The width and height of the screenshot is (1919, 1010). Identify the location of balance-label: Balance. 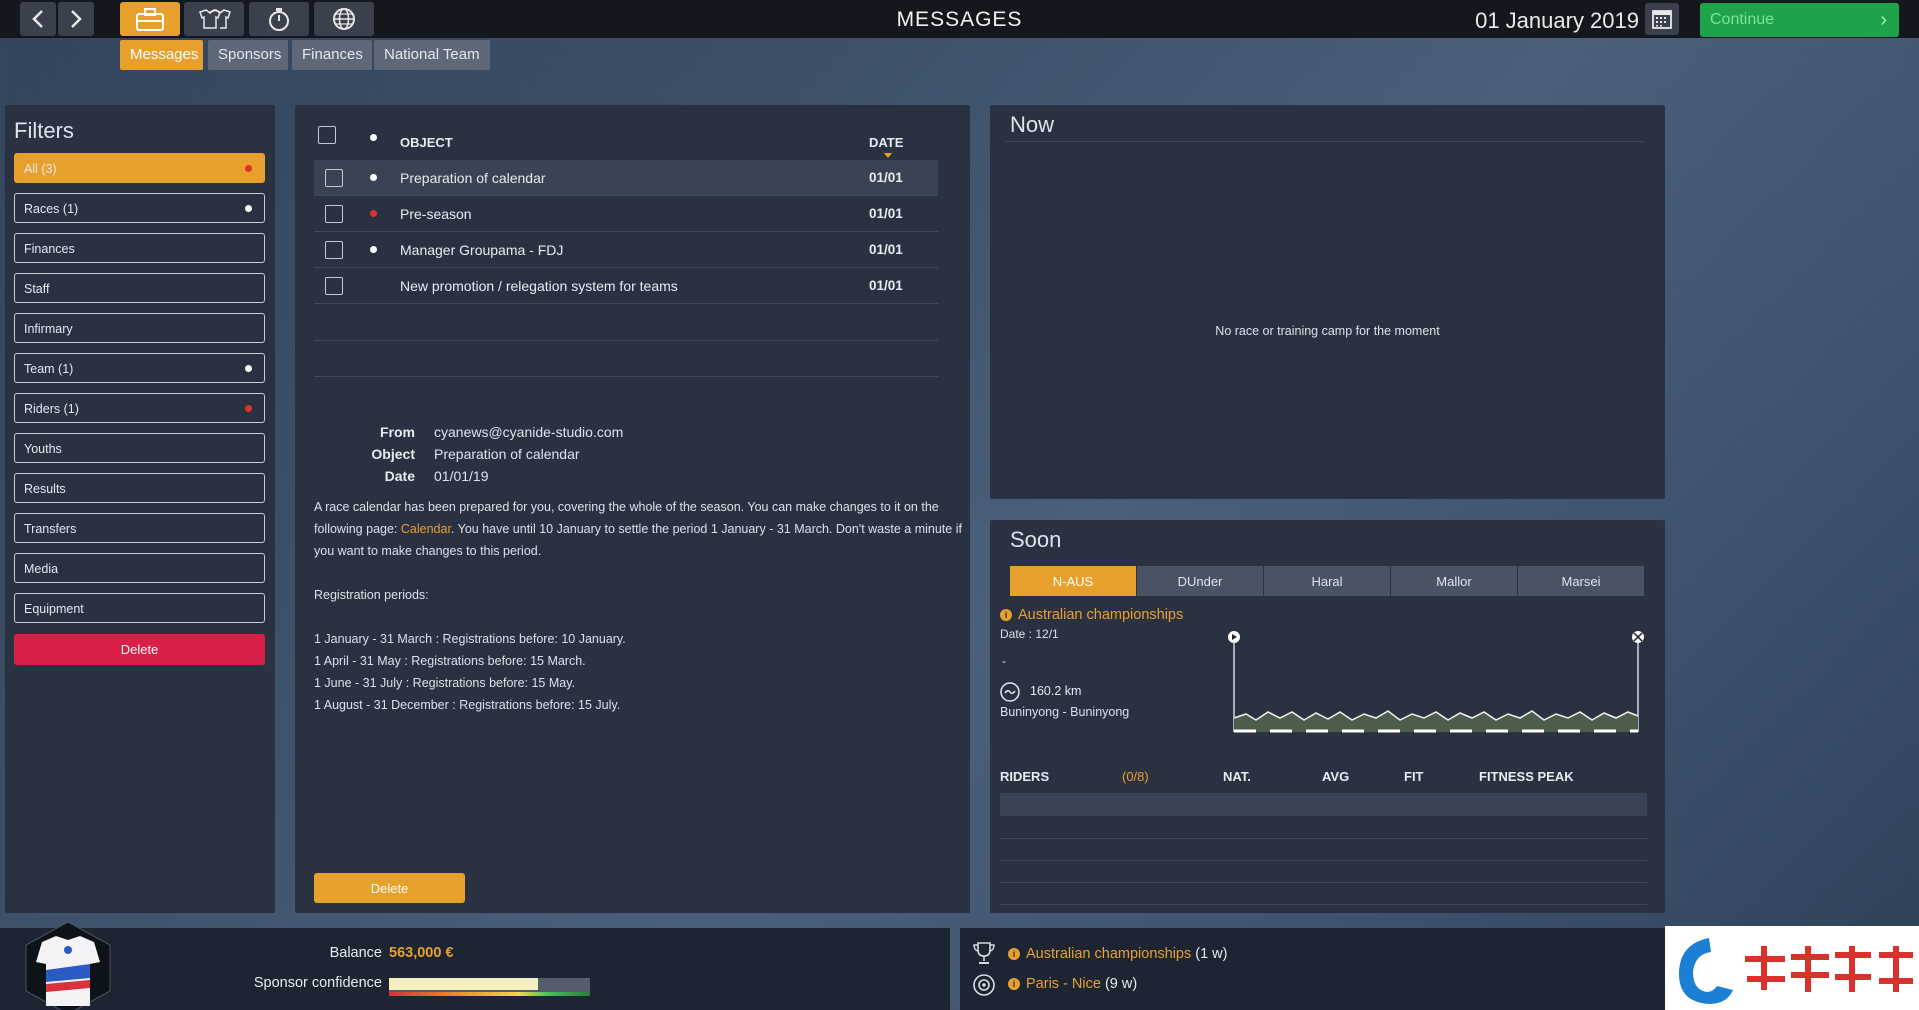
(355, 953).